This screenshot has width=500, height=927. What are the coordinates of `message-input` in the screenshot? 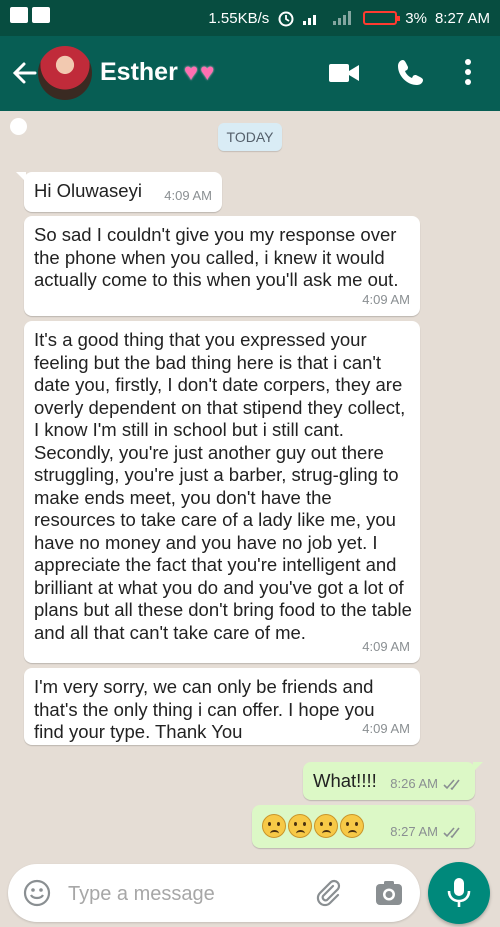 It's located at (183, 894).